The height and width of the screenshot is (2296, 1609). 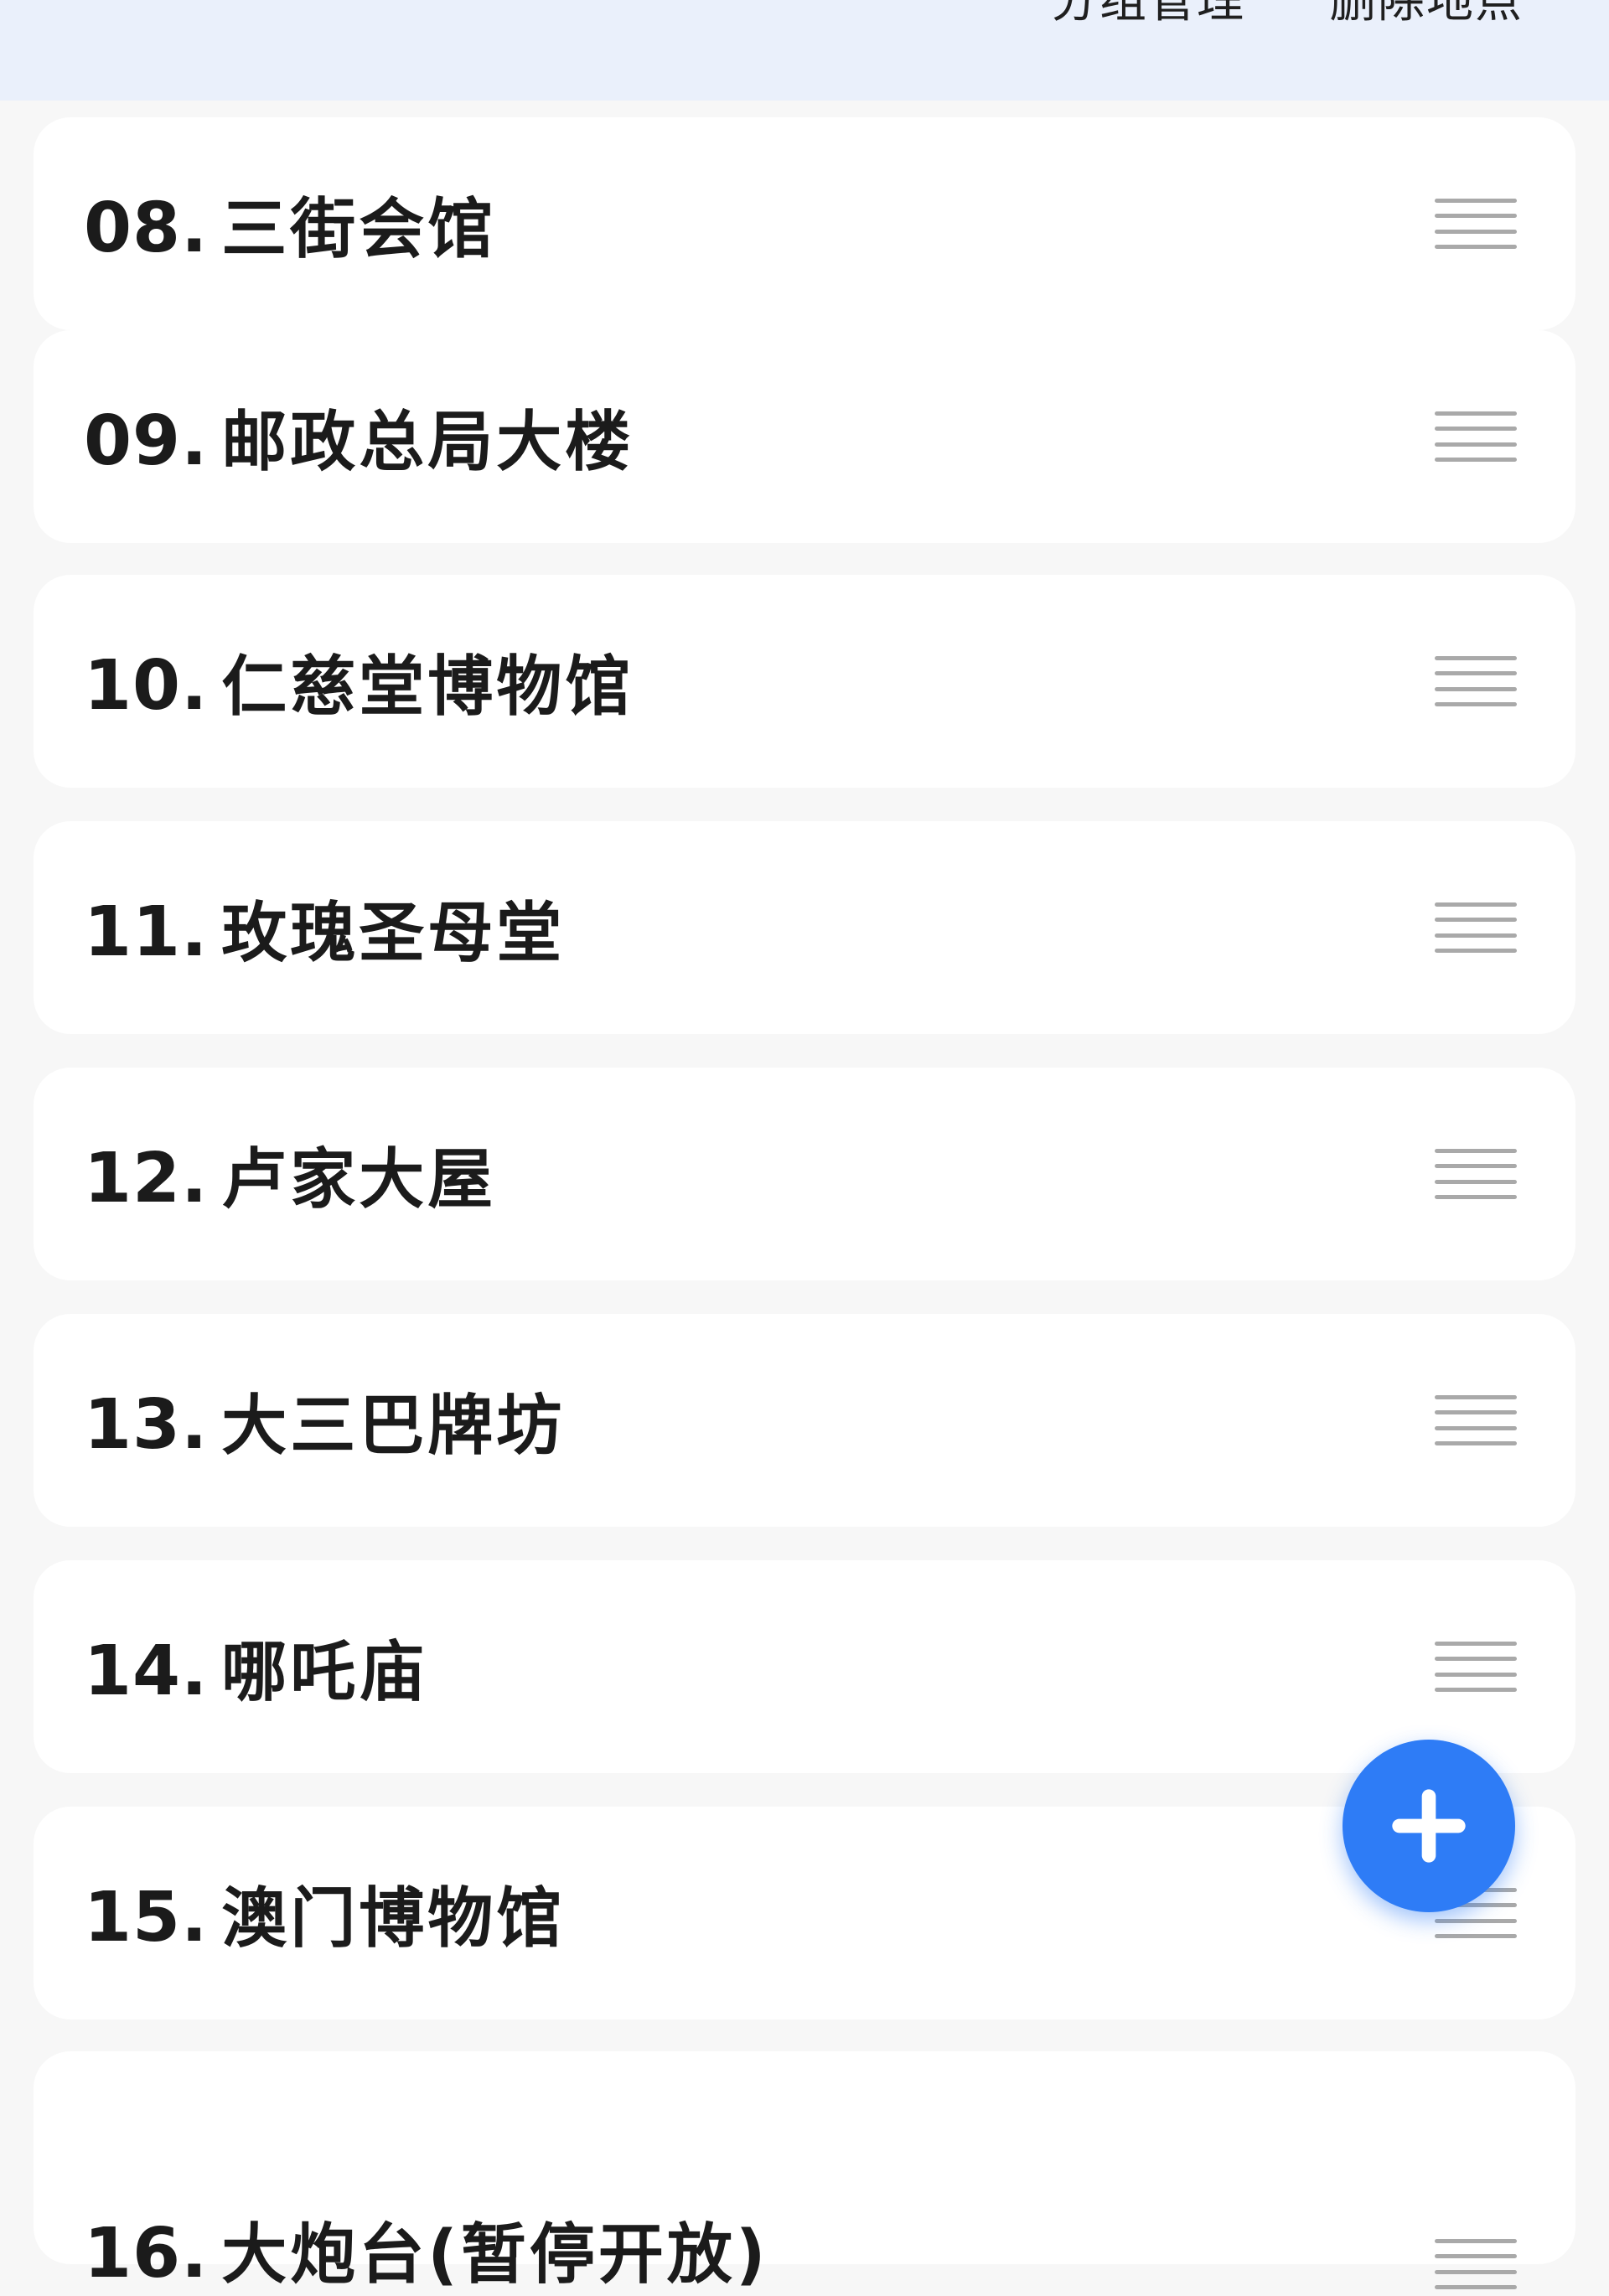 I want to click on list-item-16: 16. 大炮台(暂停开放), so click(x=805, y=2172).